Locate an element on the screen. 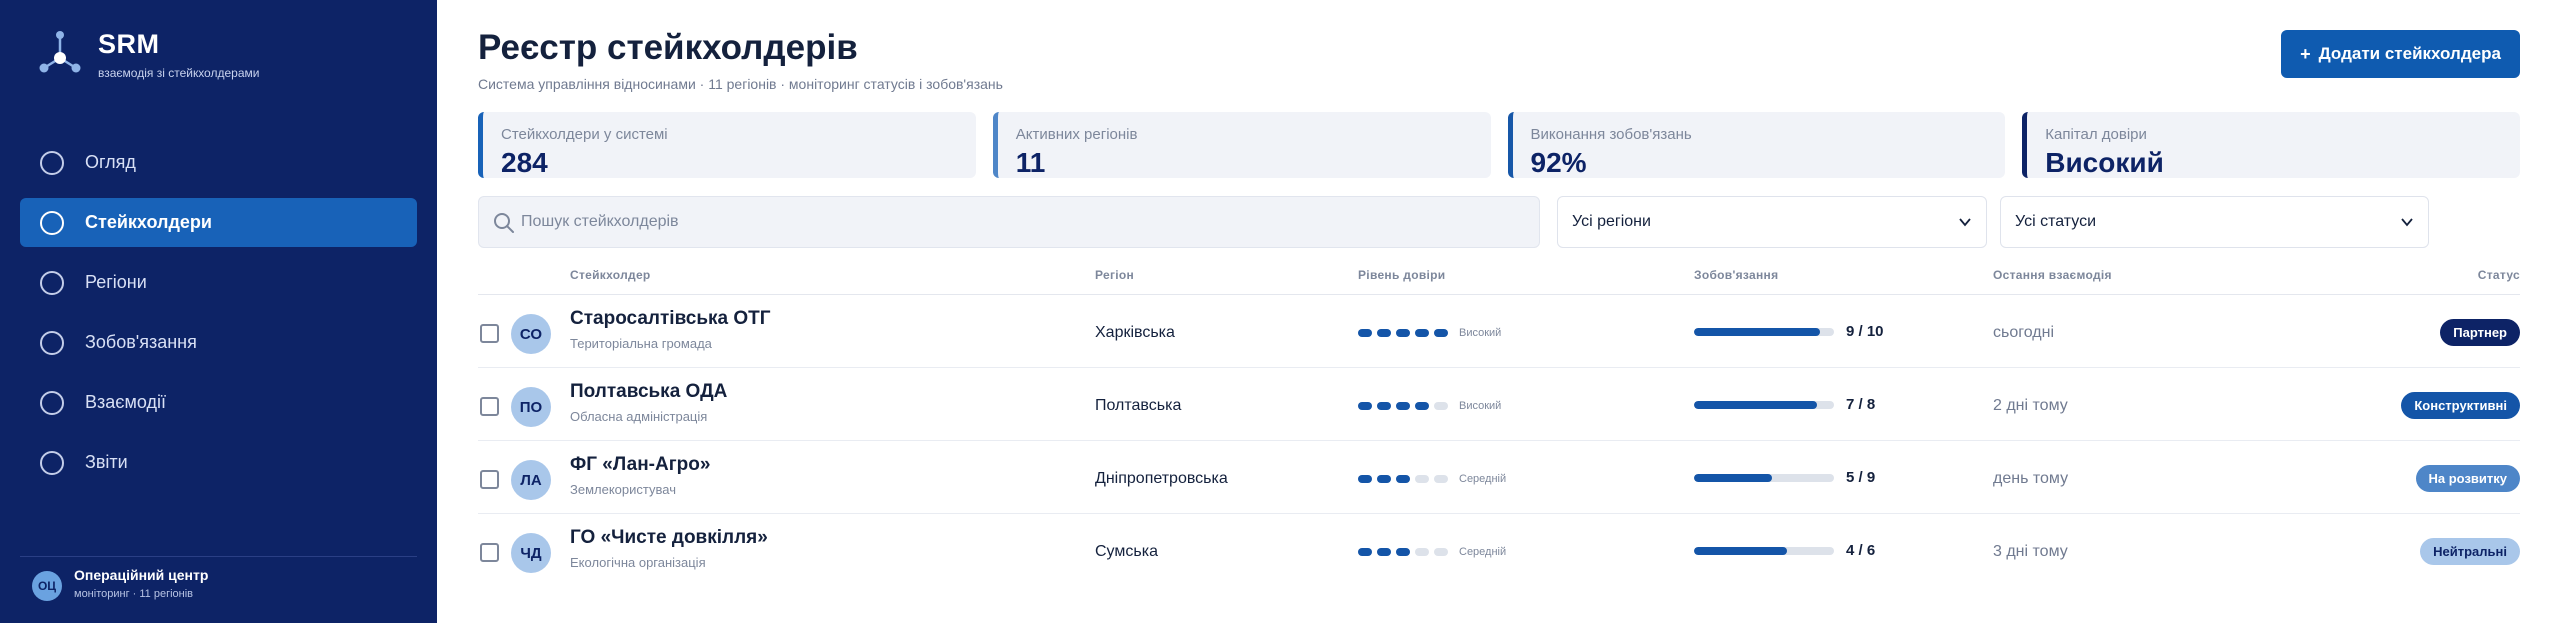 The image size is (2560, 623). status-filter-select: Усі статуси is located at coordinates (2214, 222).